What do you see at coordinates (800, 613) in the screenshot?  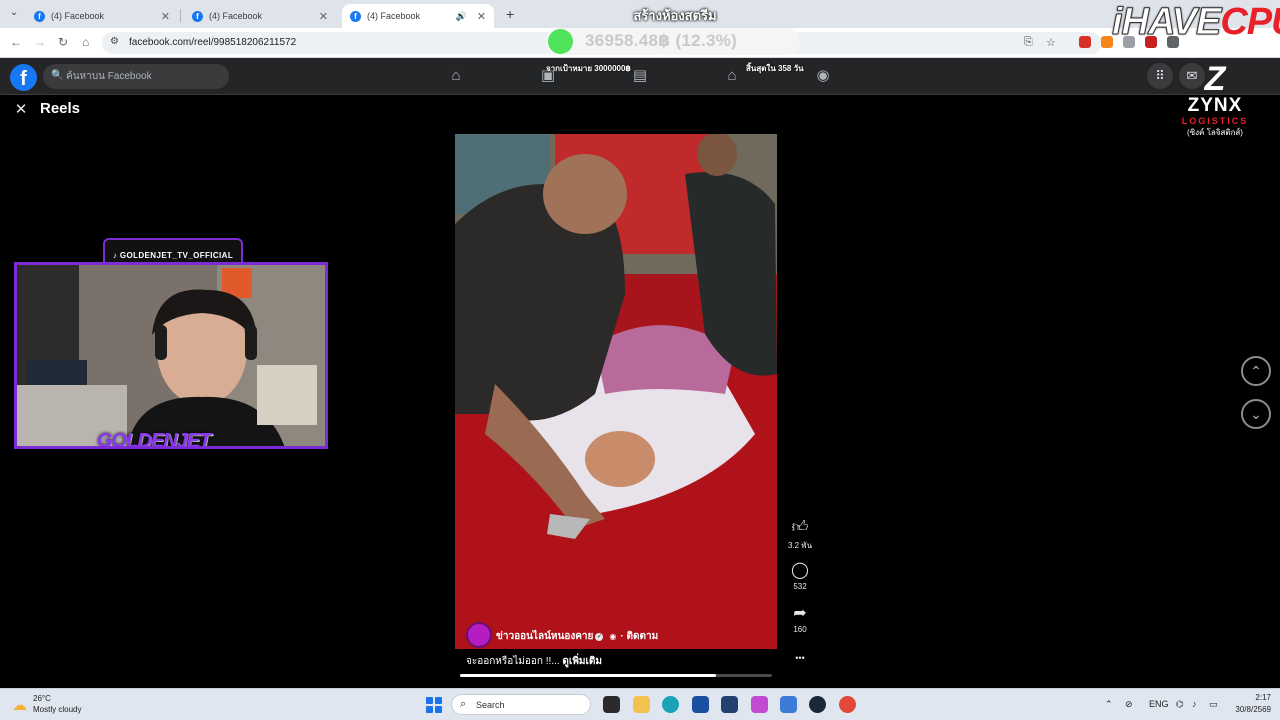 I see `share-icon: ➦` at bounding box center [800, 613].